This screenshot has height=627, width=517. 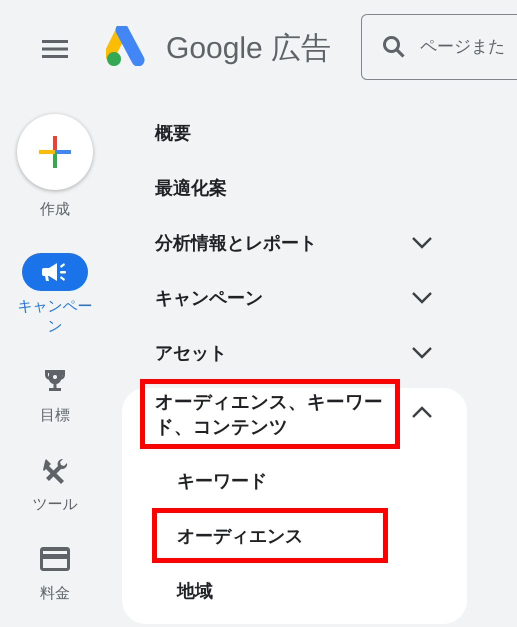 I want to click on product-name: Google 広告, so click(x=249, y=49).